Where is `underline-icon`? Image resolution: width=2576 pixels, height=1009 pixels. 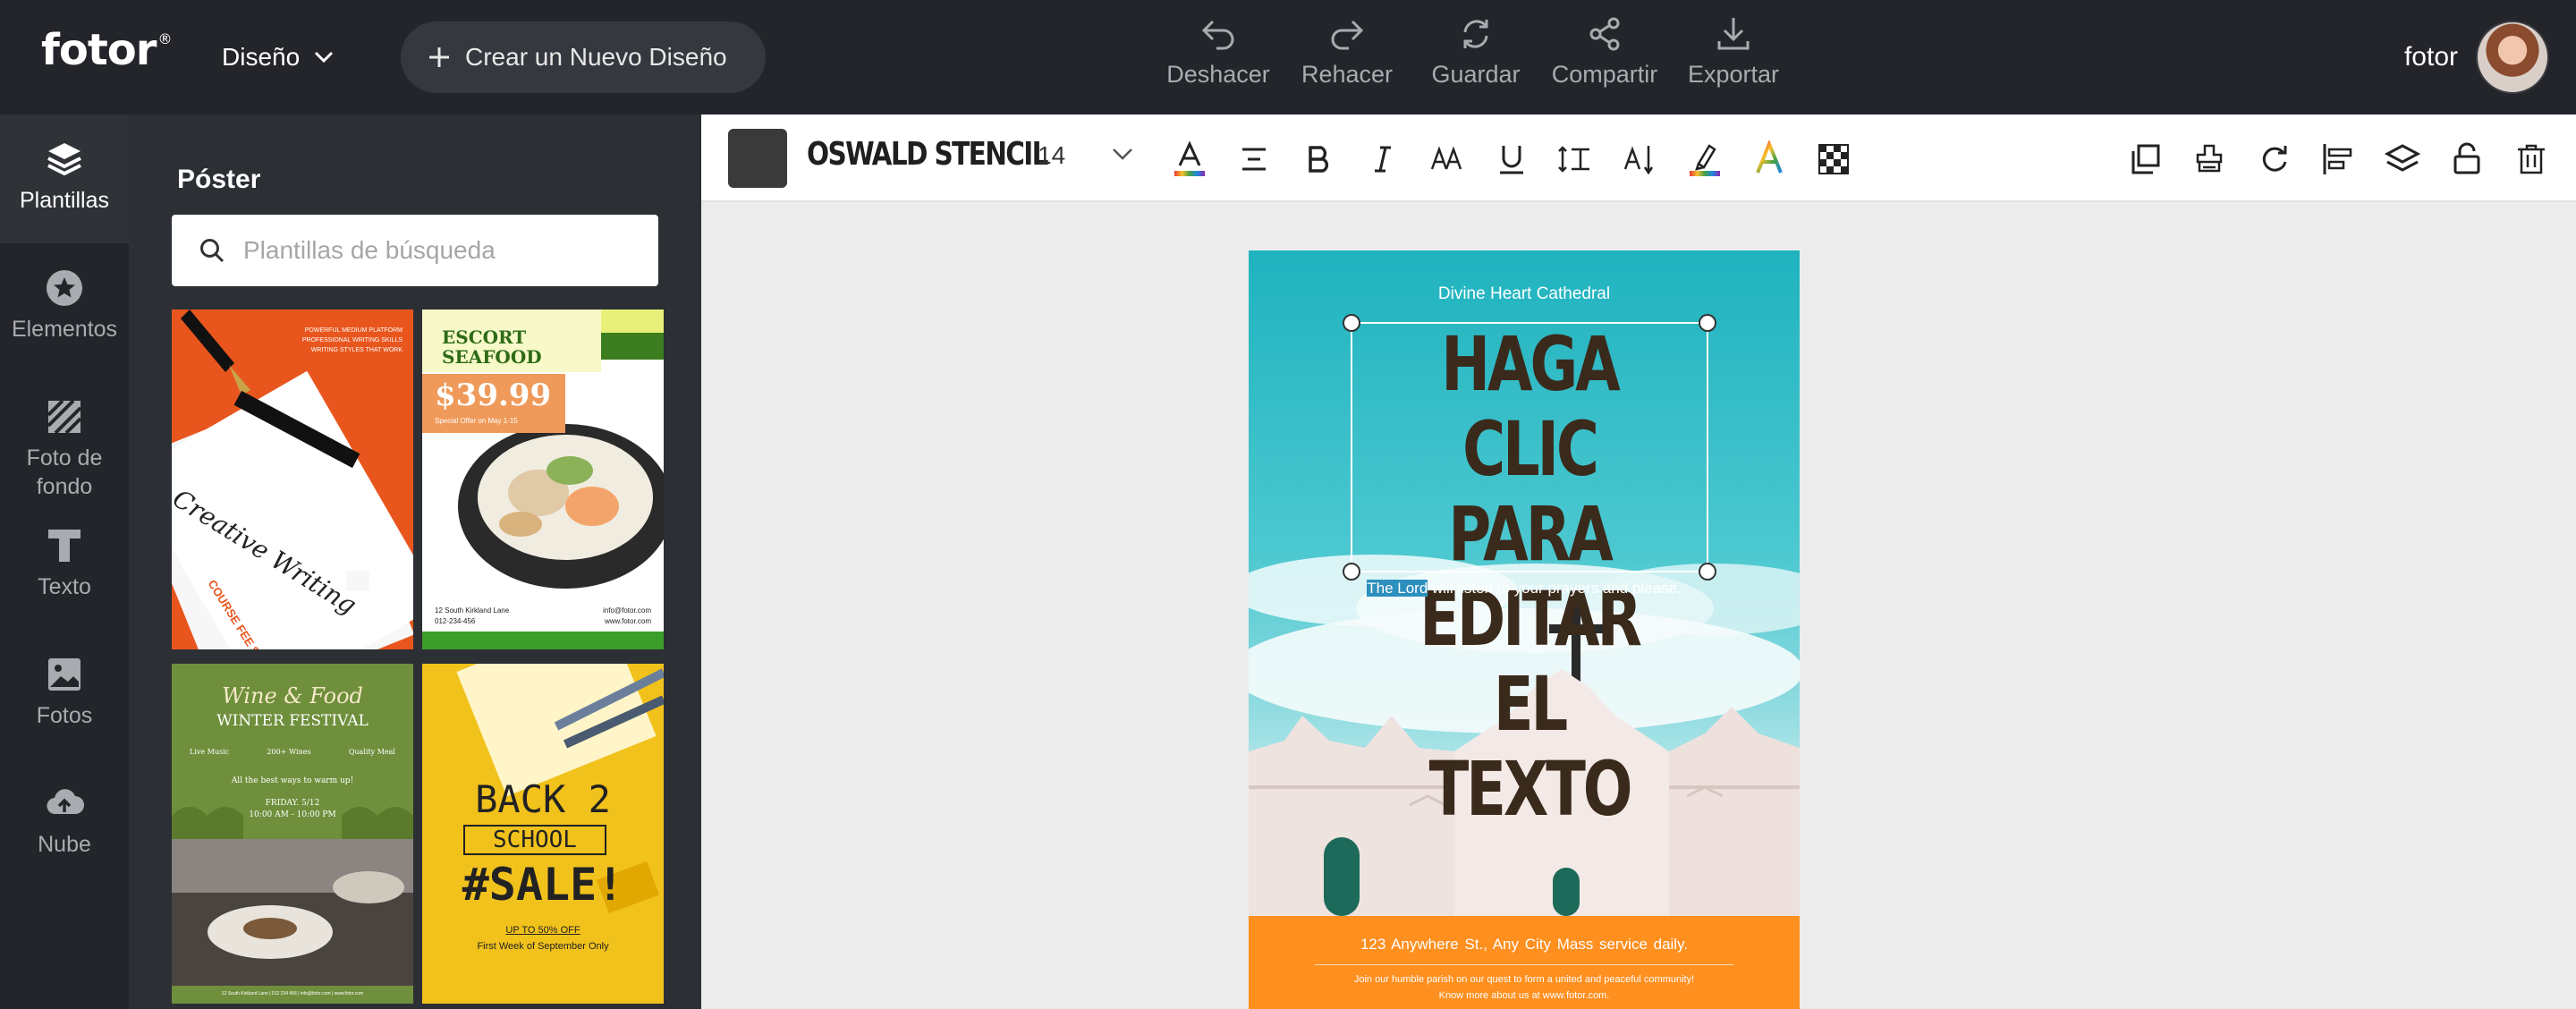
underline-icon is located at coordinates (1511, 160).